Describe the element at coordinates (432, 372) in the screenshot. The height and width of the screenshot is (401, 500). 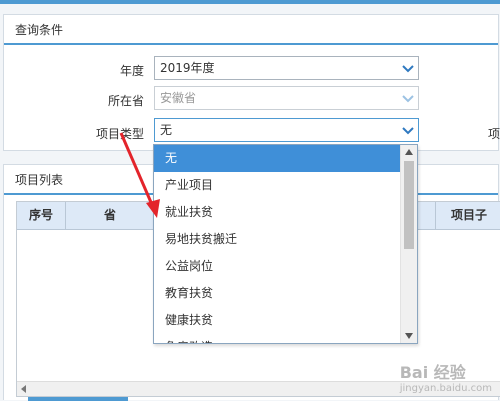
I see `watermark-text: Bai 经验` at that location.